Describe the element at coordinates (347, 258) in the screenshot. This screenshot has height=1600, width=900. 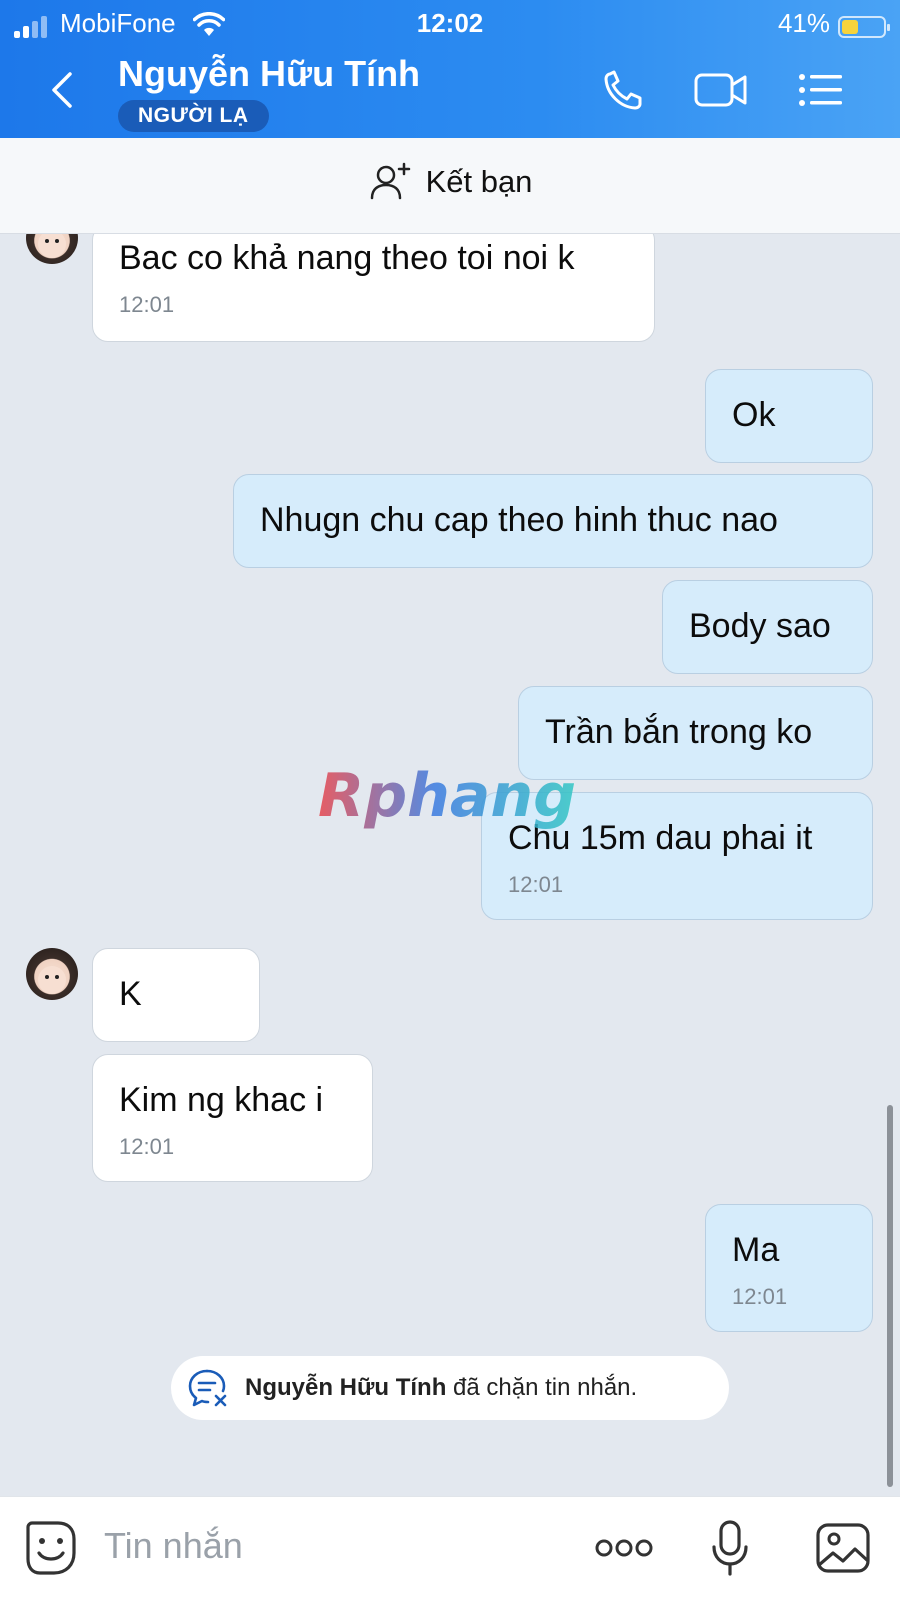
I see `message-text: Bac co khả nang theo toi noi k` at that location.